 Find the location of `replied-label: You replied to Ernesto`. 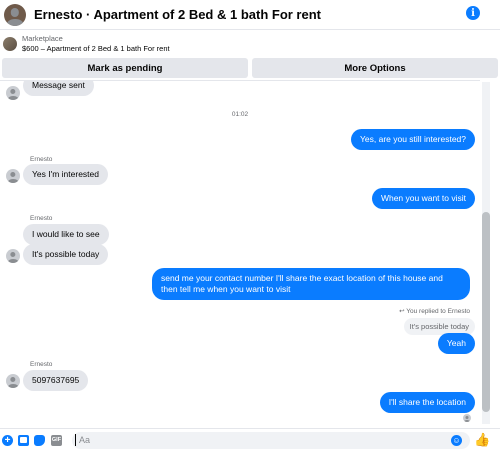

replied-label: You replied to Ernesto is located at coordinates (438, 311).